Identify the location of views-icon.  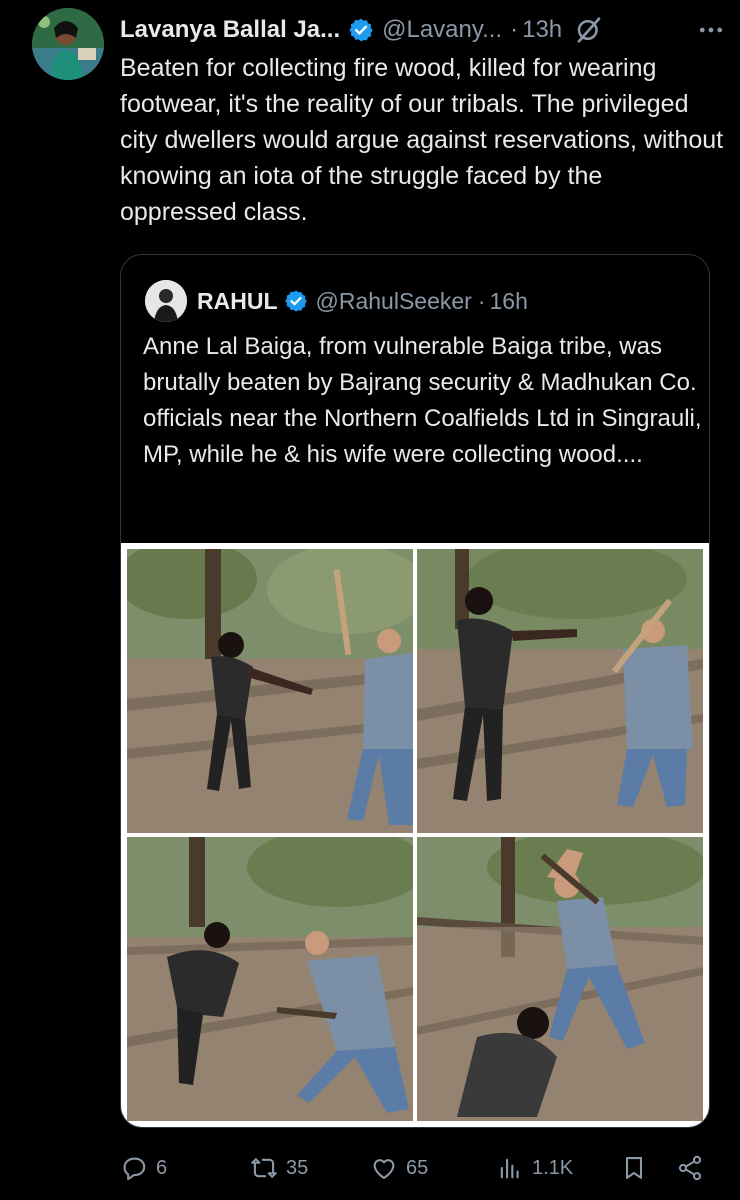
(509, 1168).